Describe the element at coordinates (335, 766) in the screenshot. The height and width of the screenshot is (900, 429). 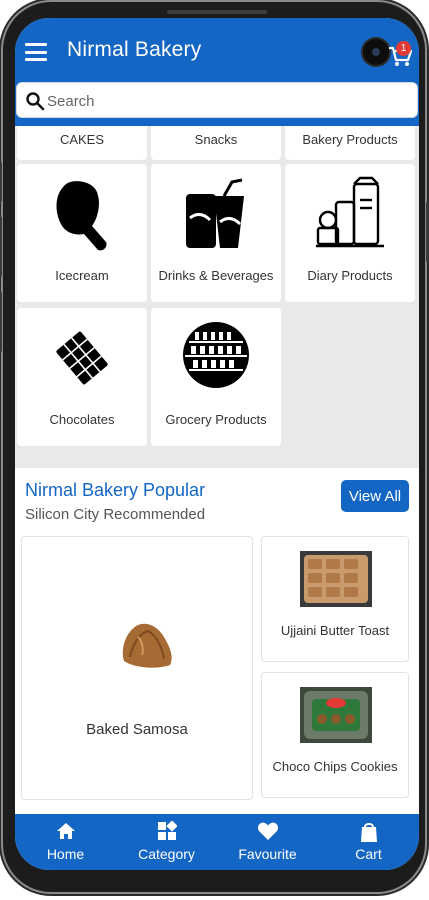
I see `product-name: Choco Chips Cookies` at that location.